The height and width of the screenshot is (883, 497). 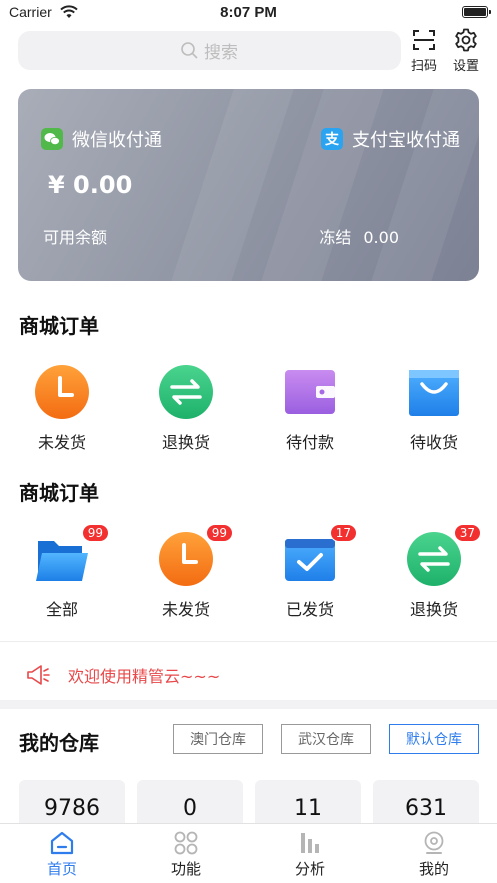 I want to click on tab-mine-label: 我的, so click(x=433, y=869).